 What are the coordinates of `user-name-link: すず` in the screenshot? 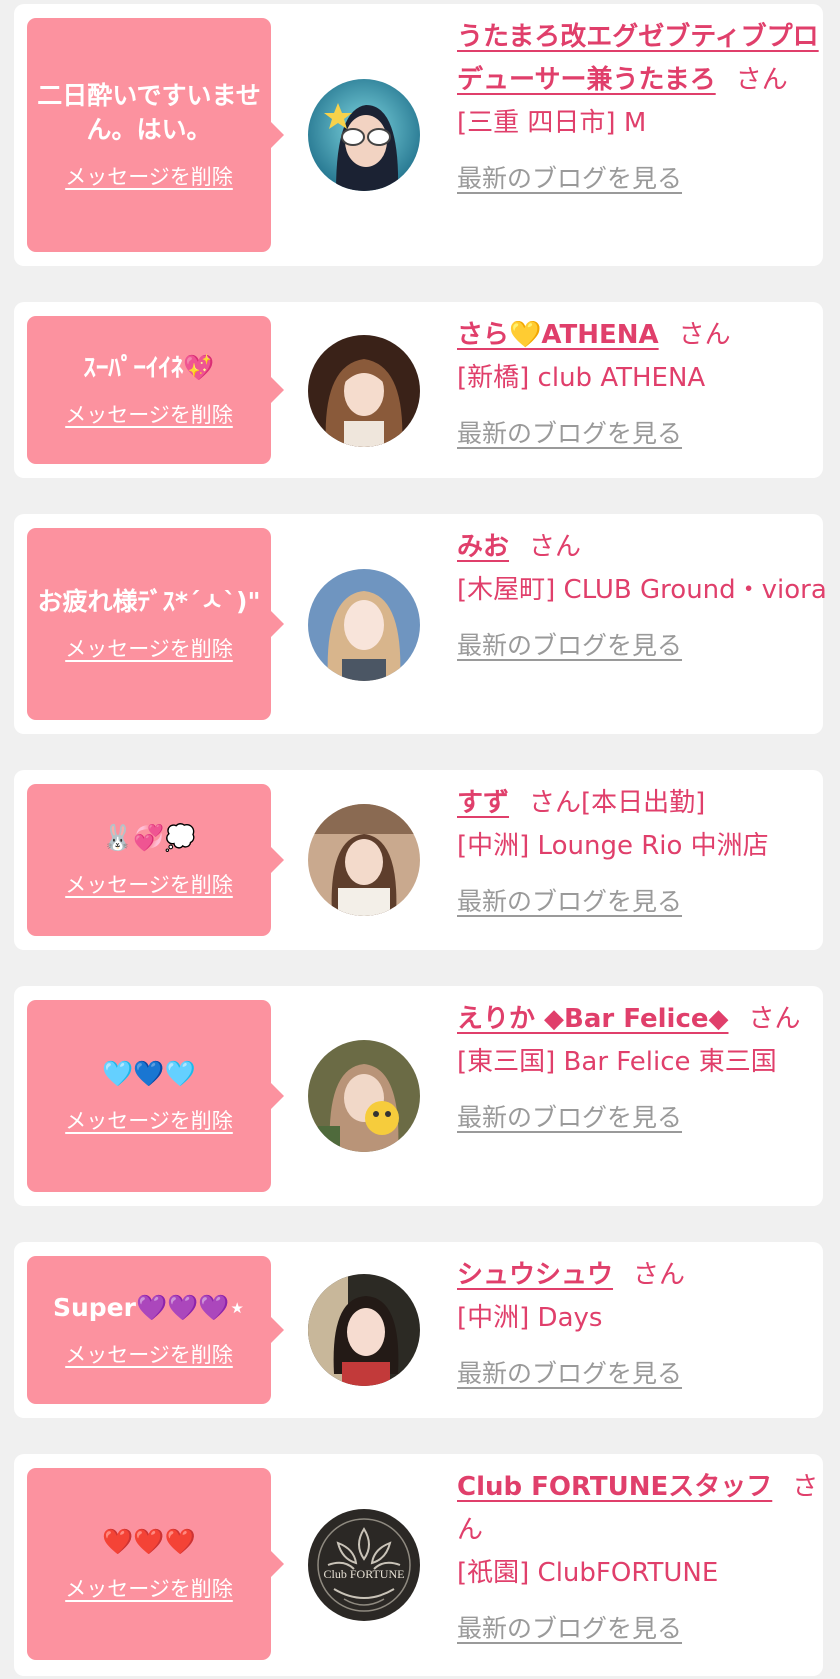 It's located at (483, 803).